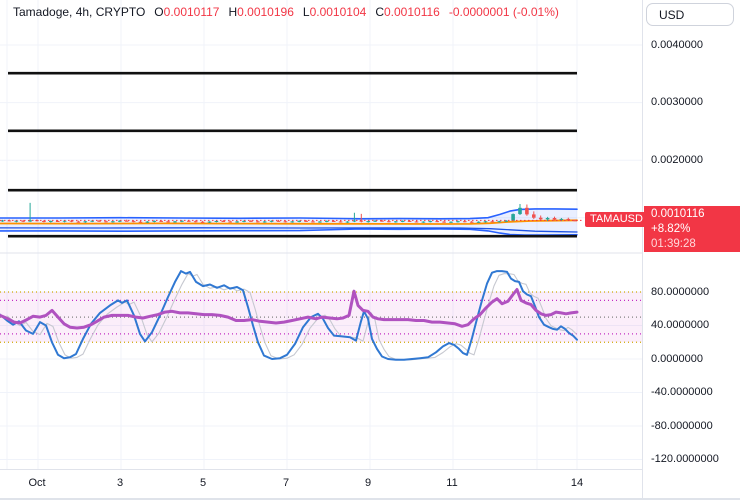 The image size is (740, 500). Describe the element at coordinates (678, 214) in the screenshot. I see `last-price-value: 0.0010116` at that location.